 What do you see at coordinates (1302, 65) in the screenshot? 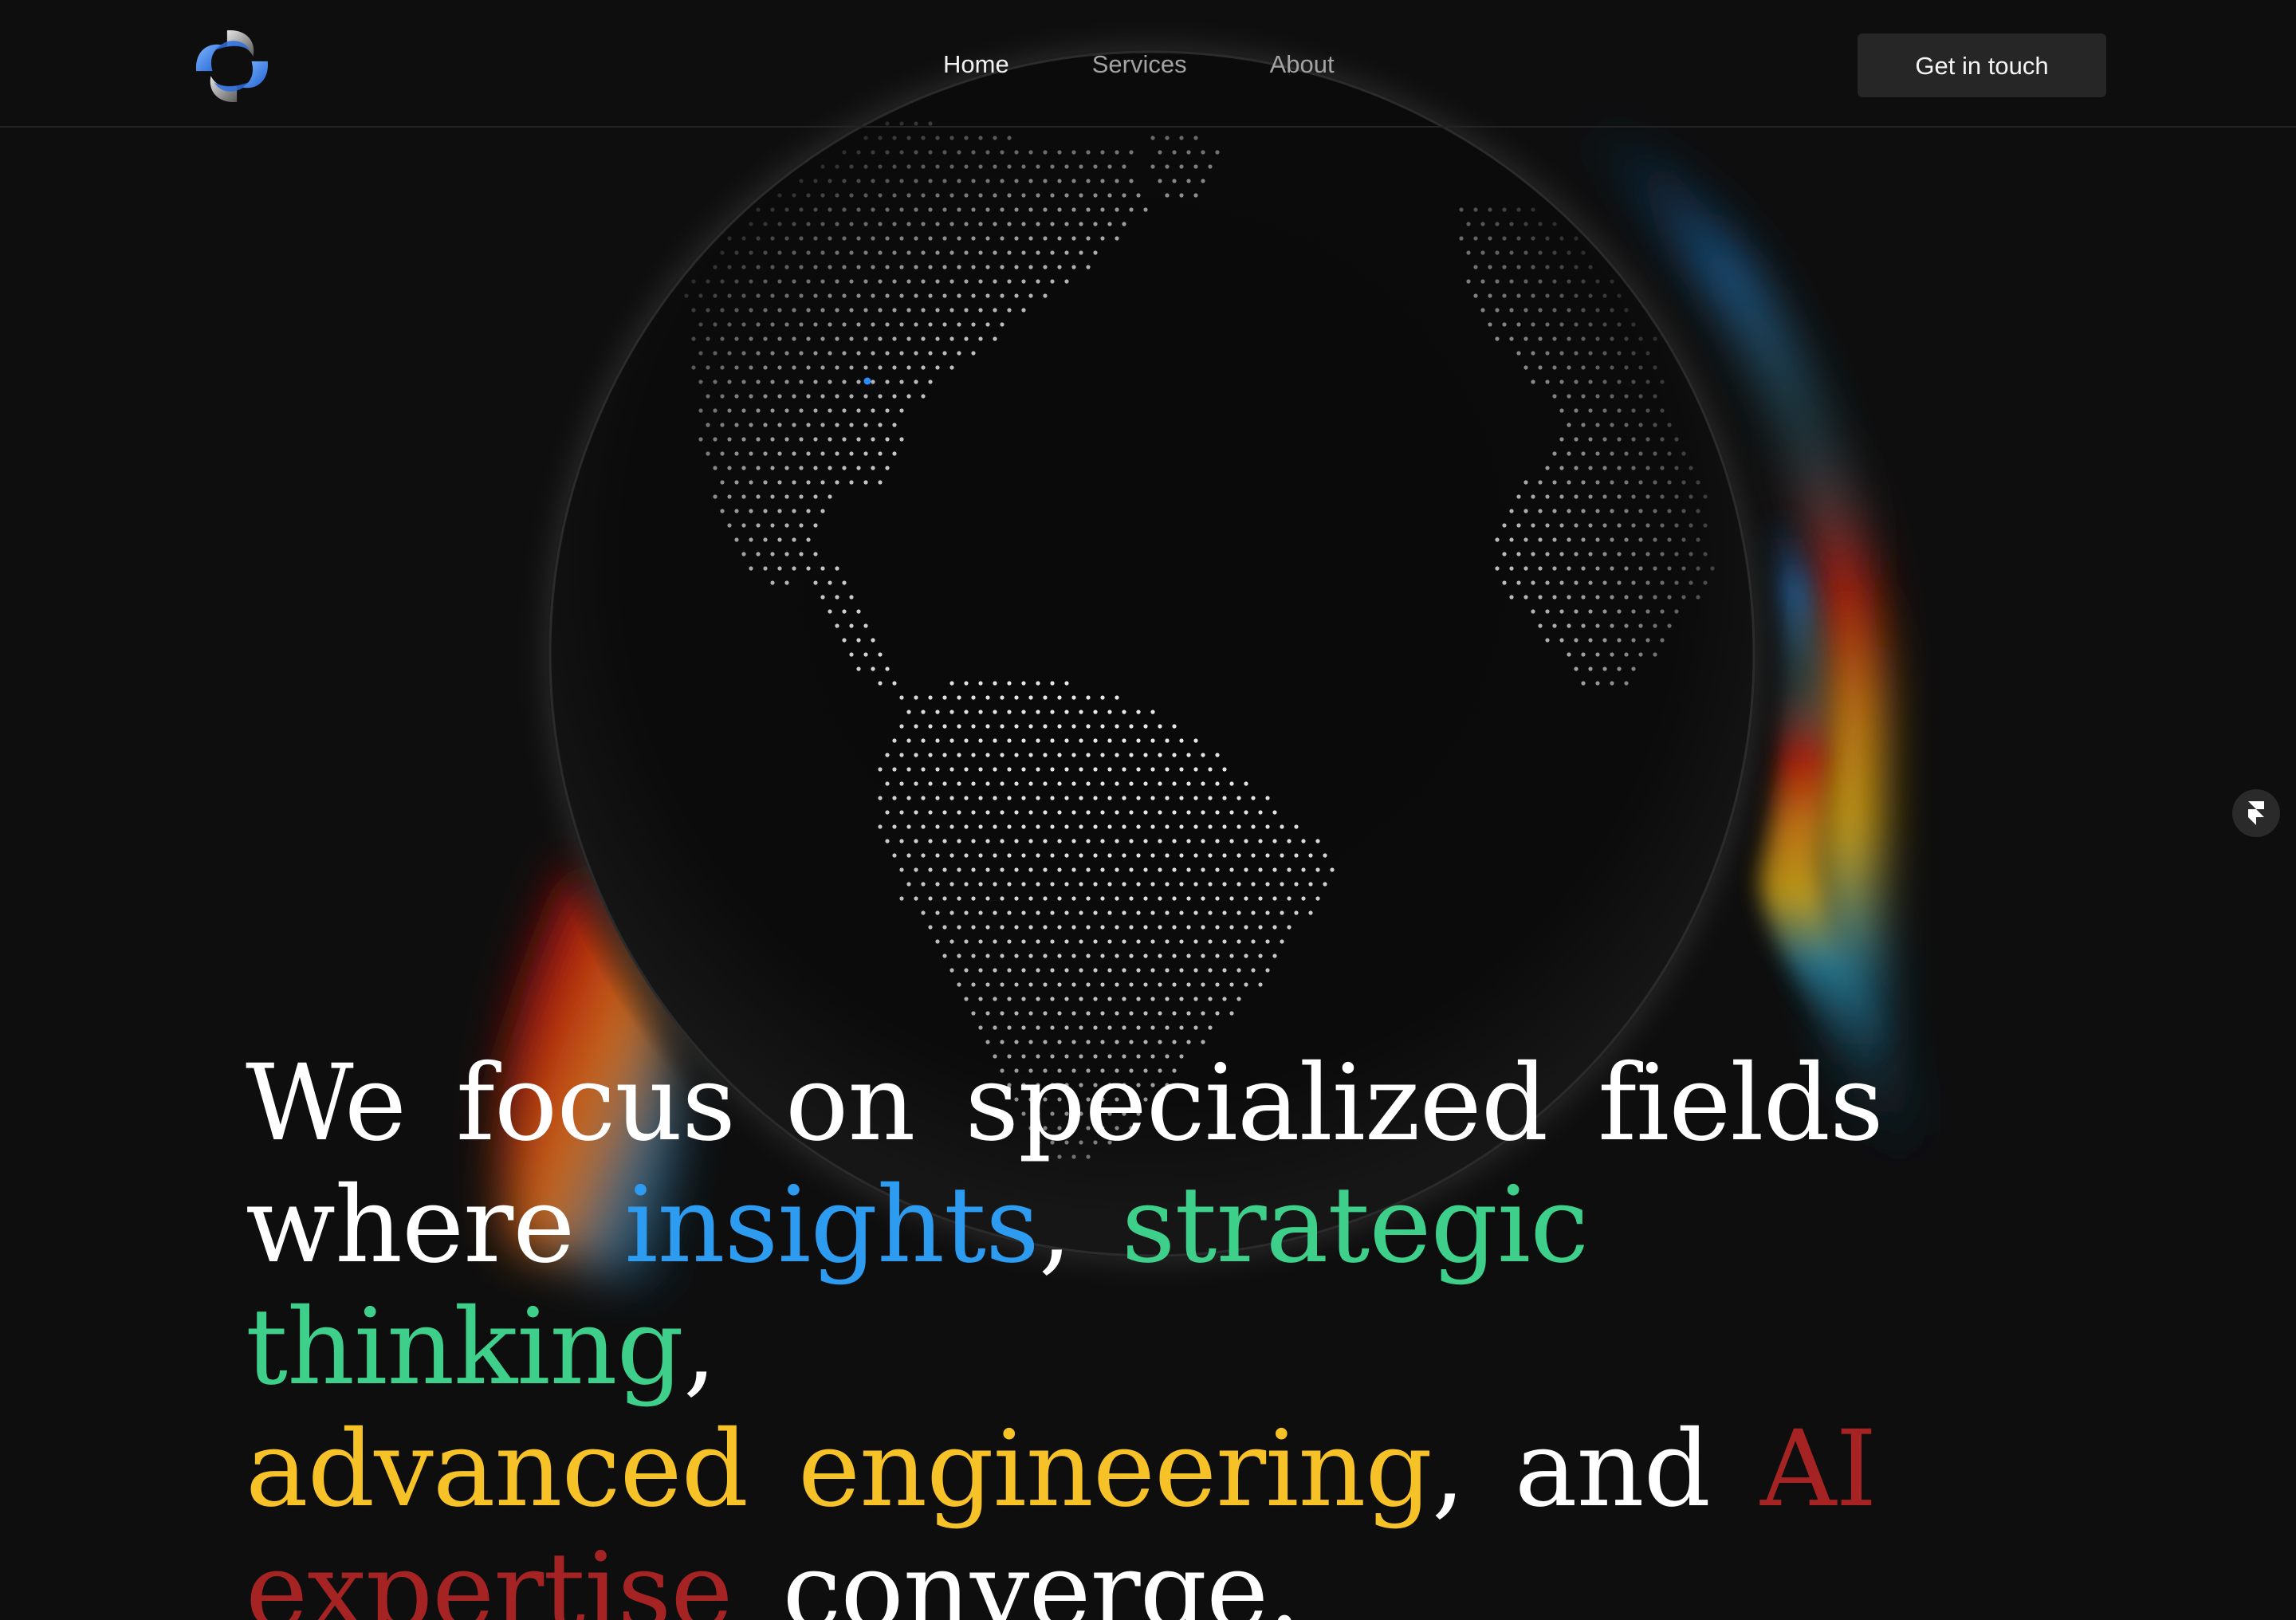
I see `nav-about: About` at bounding box center [1302, 65].